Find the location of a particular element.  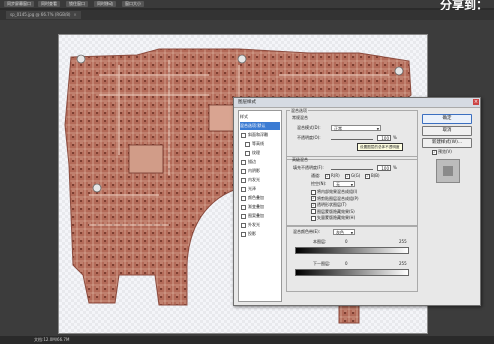

fill-opacity-input: 100 is located at coordinates (384, 168).